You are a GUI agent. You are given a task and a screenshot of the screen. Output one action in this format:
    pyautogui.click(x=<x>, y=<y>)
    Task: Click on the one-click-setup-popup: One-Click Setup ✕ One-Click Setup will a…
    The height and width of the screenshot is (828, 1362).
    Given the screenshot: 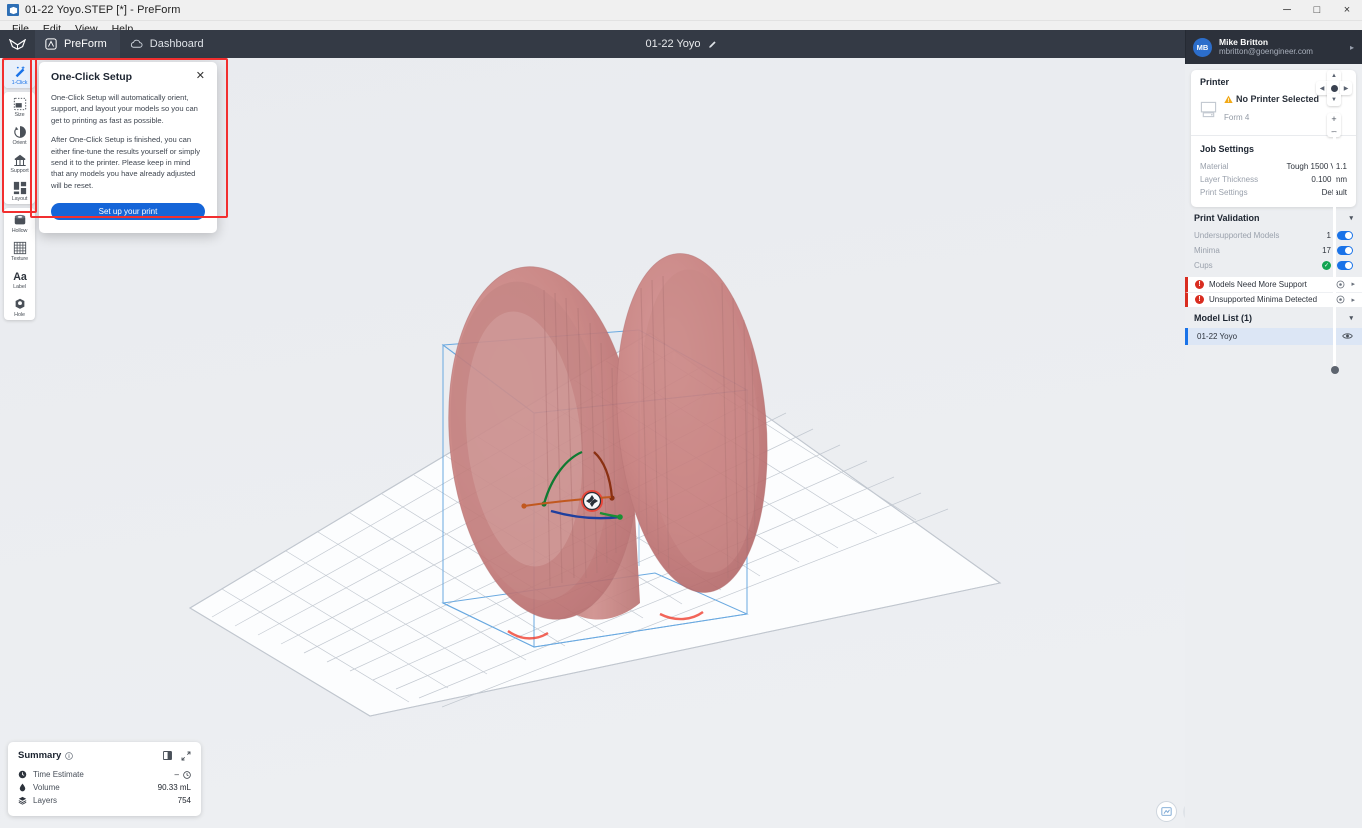 What is the action you would take?
    pyautogui.click(x=128, y=148)
    